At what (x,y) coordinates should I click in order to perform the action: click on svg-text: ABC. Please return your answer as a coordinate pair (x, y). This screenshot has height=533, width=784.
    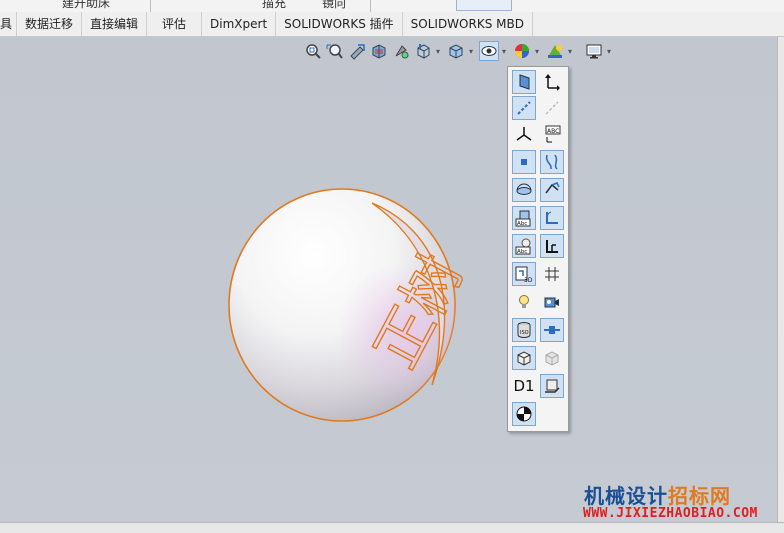
    Looking at the image, I should click on (553, 131).